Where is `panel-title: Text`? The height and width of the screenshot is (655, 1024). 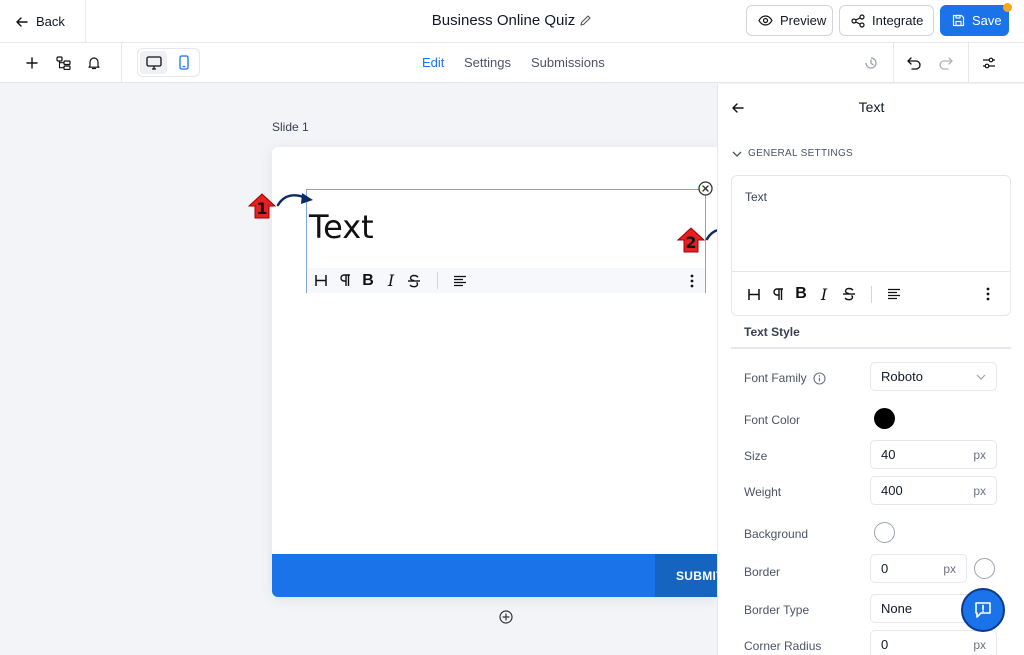
panel-title: Text is located at coordinates (871, 107).